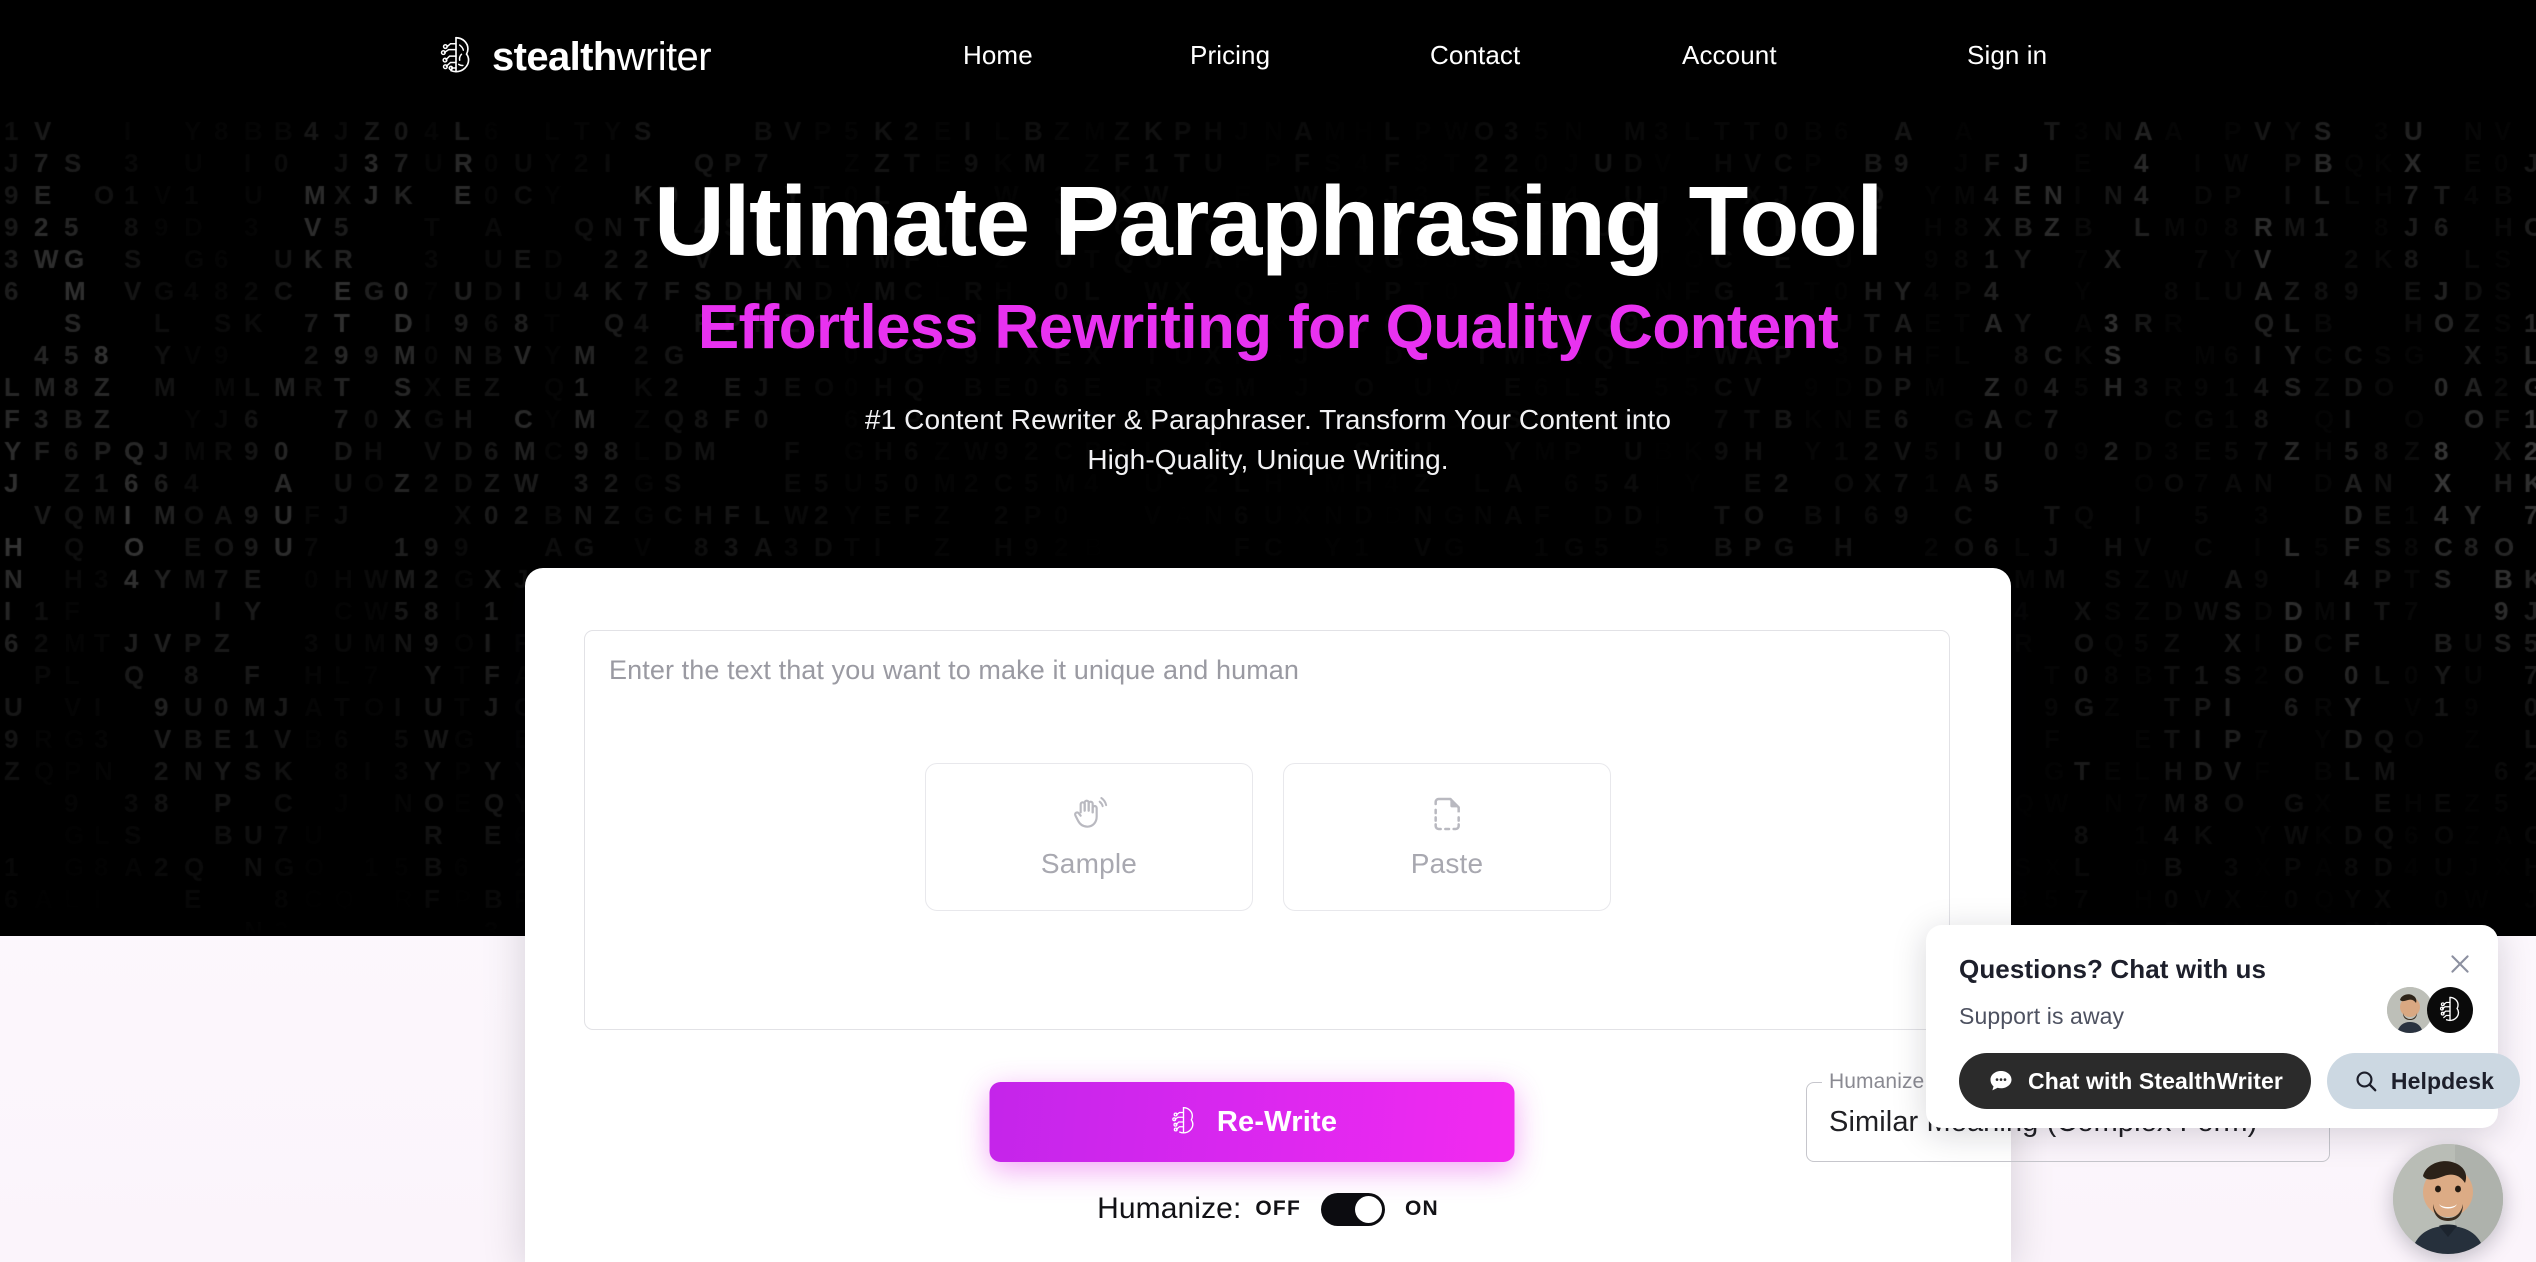  Describe the element at coordinates (1091, 812) in the screenshot. I see `waving-hand-icon` at that location.